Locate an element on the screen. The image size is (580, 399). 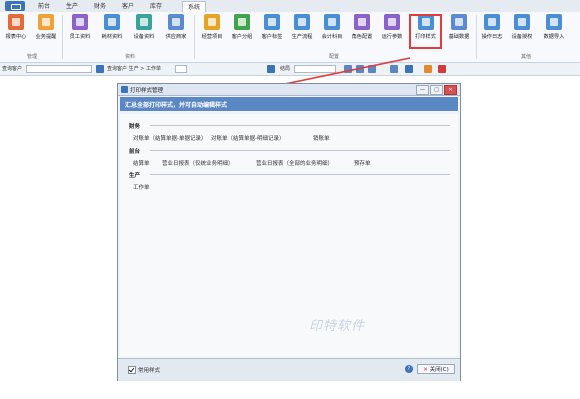
style-item: 对账单（结算单据-单据记录） is located at coordinates (170, 138).